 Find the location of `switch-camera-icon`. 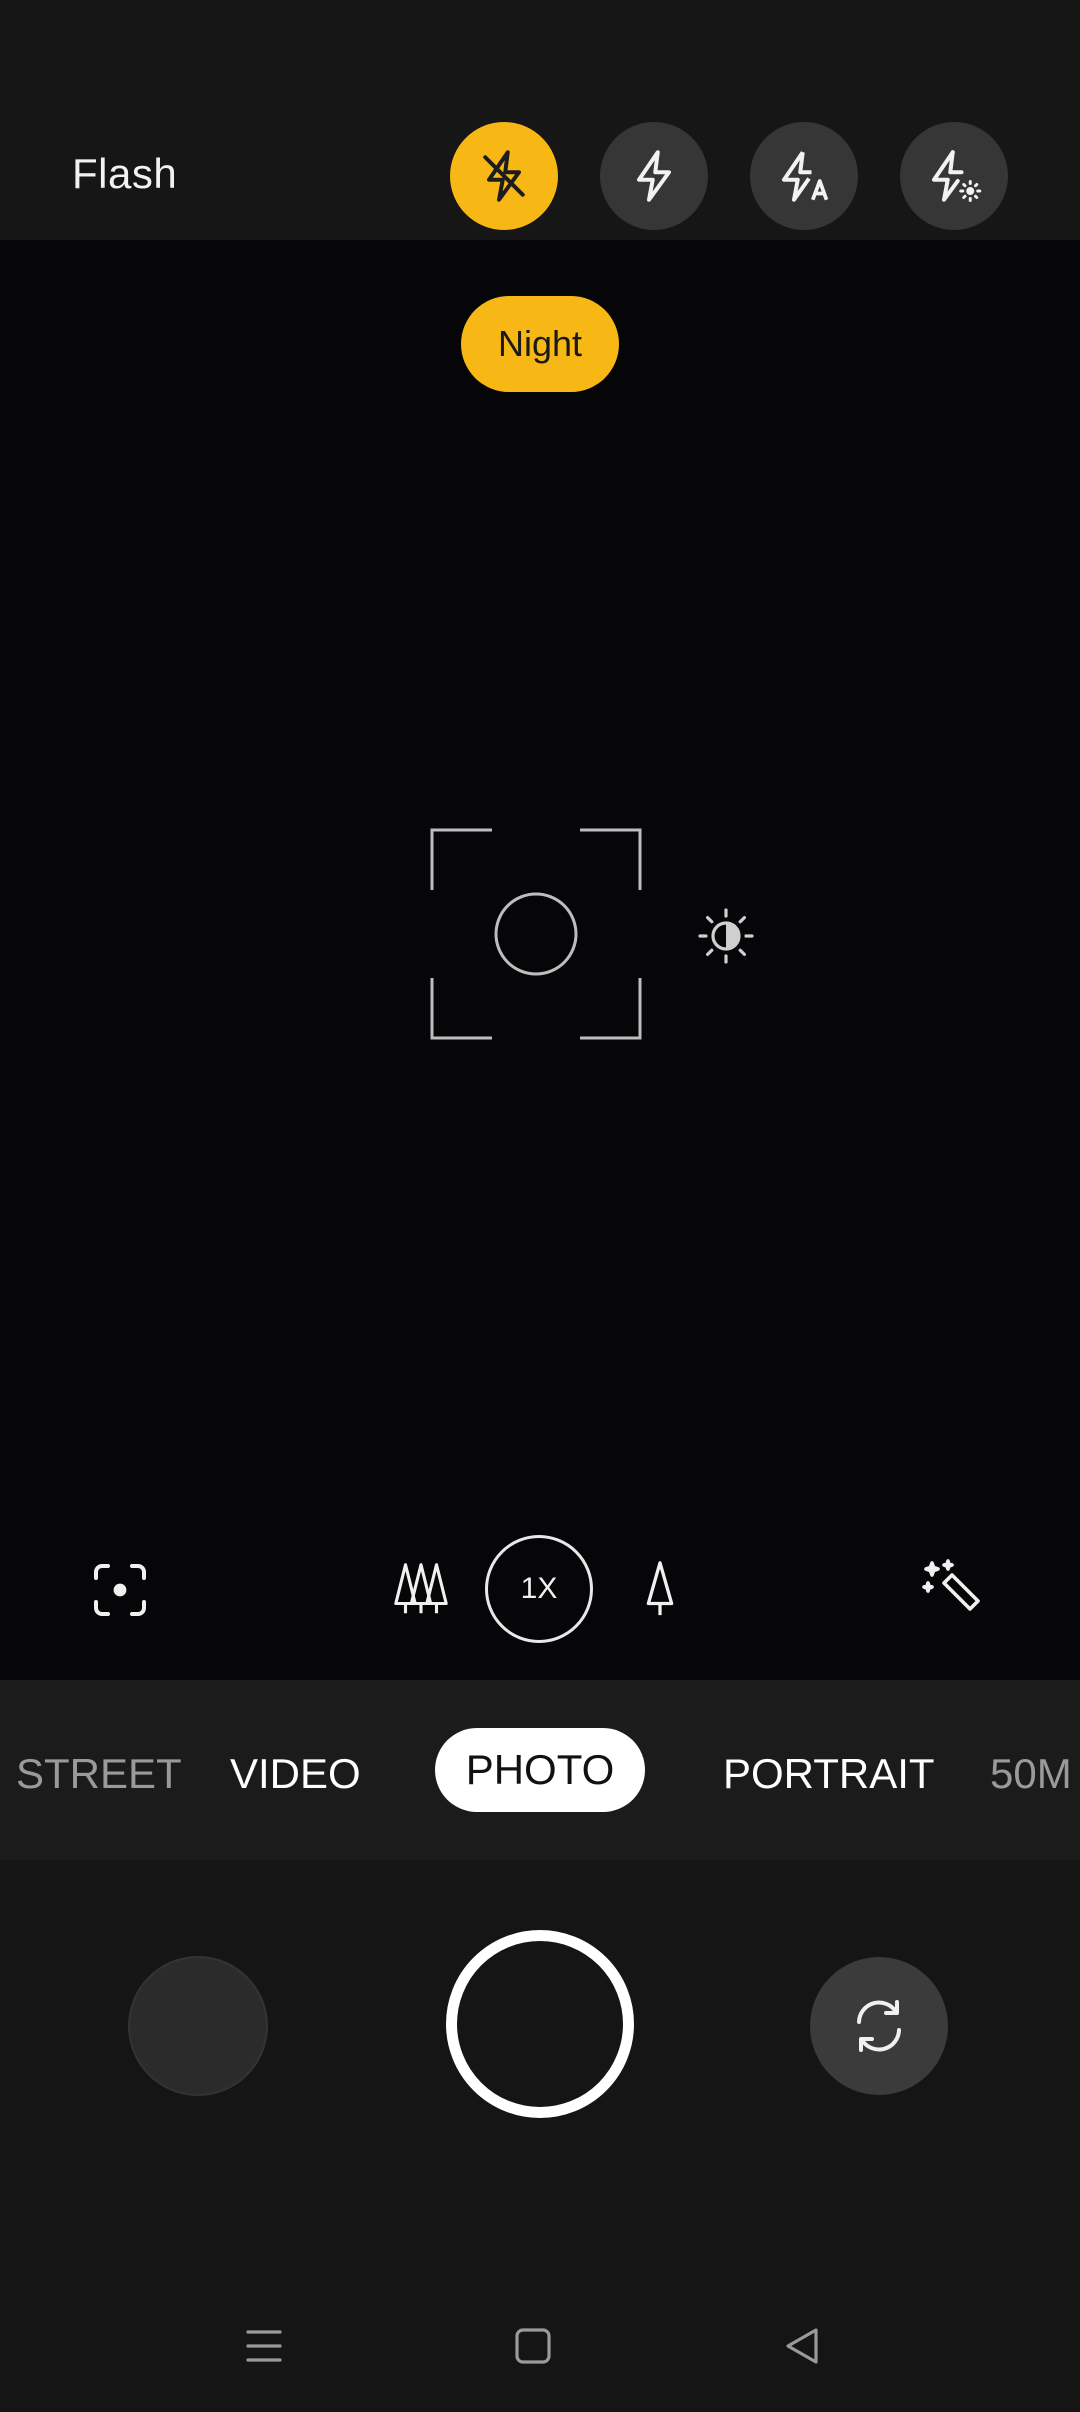

switch-camera-icon is located at coordinates (879, 2026).